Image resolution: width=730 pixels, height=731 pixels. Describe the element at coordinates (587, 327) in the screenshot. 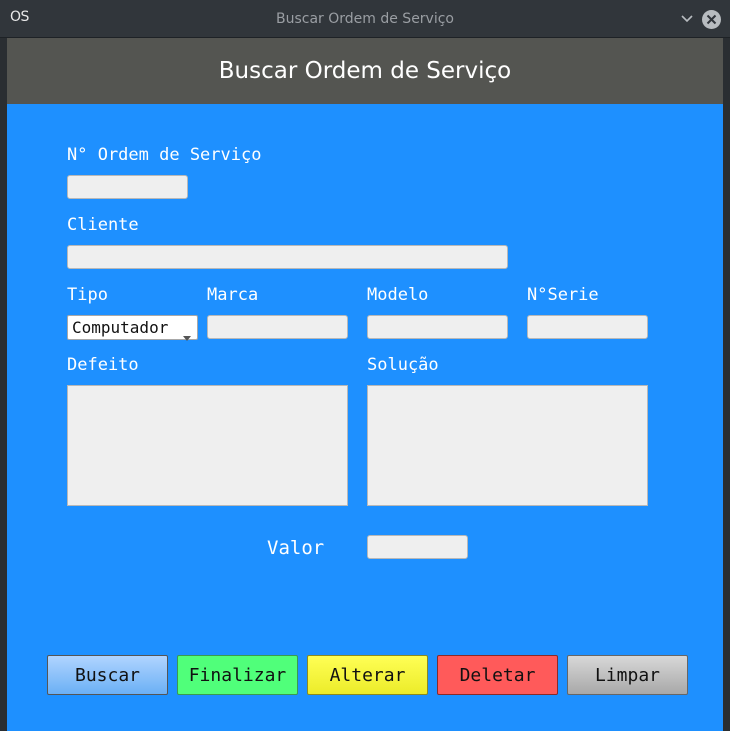

I see `serie-field` at that location.